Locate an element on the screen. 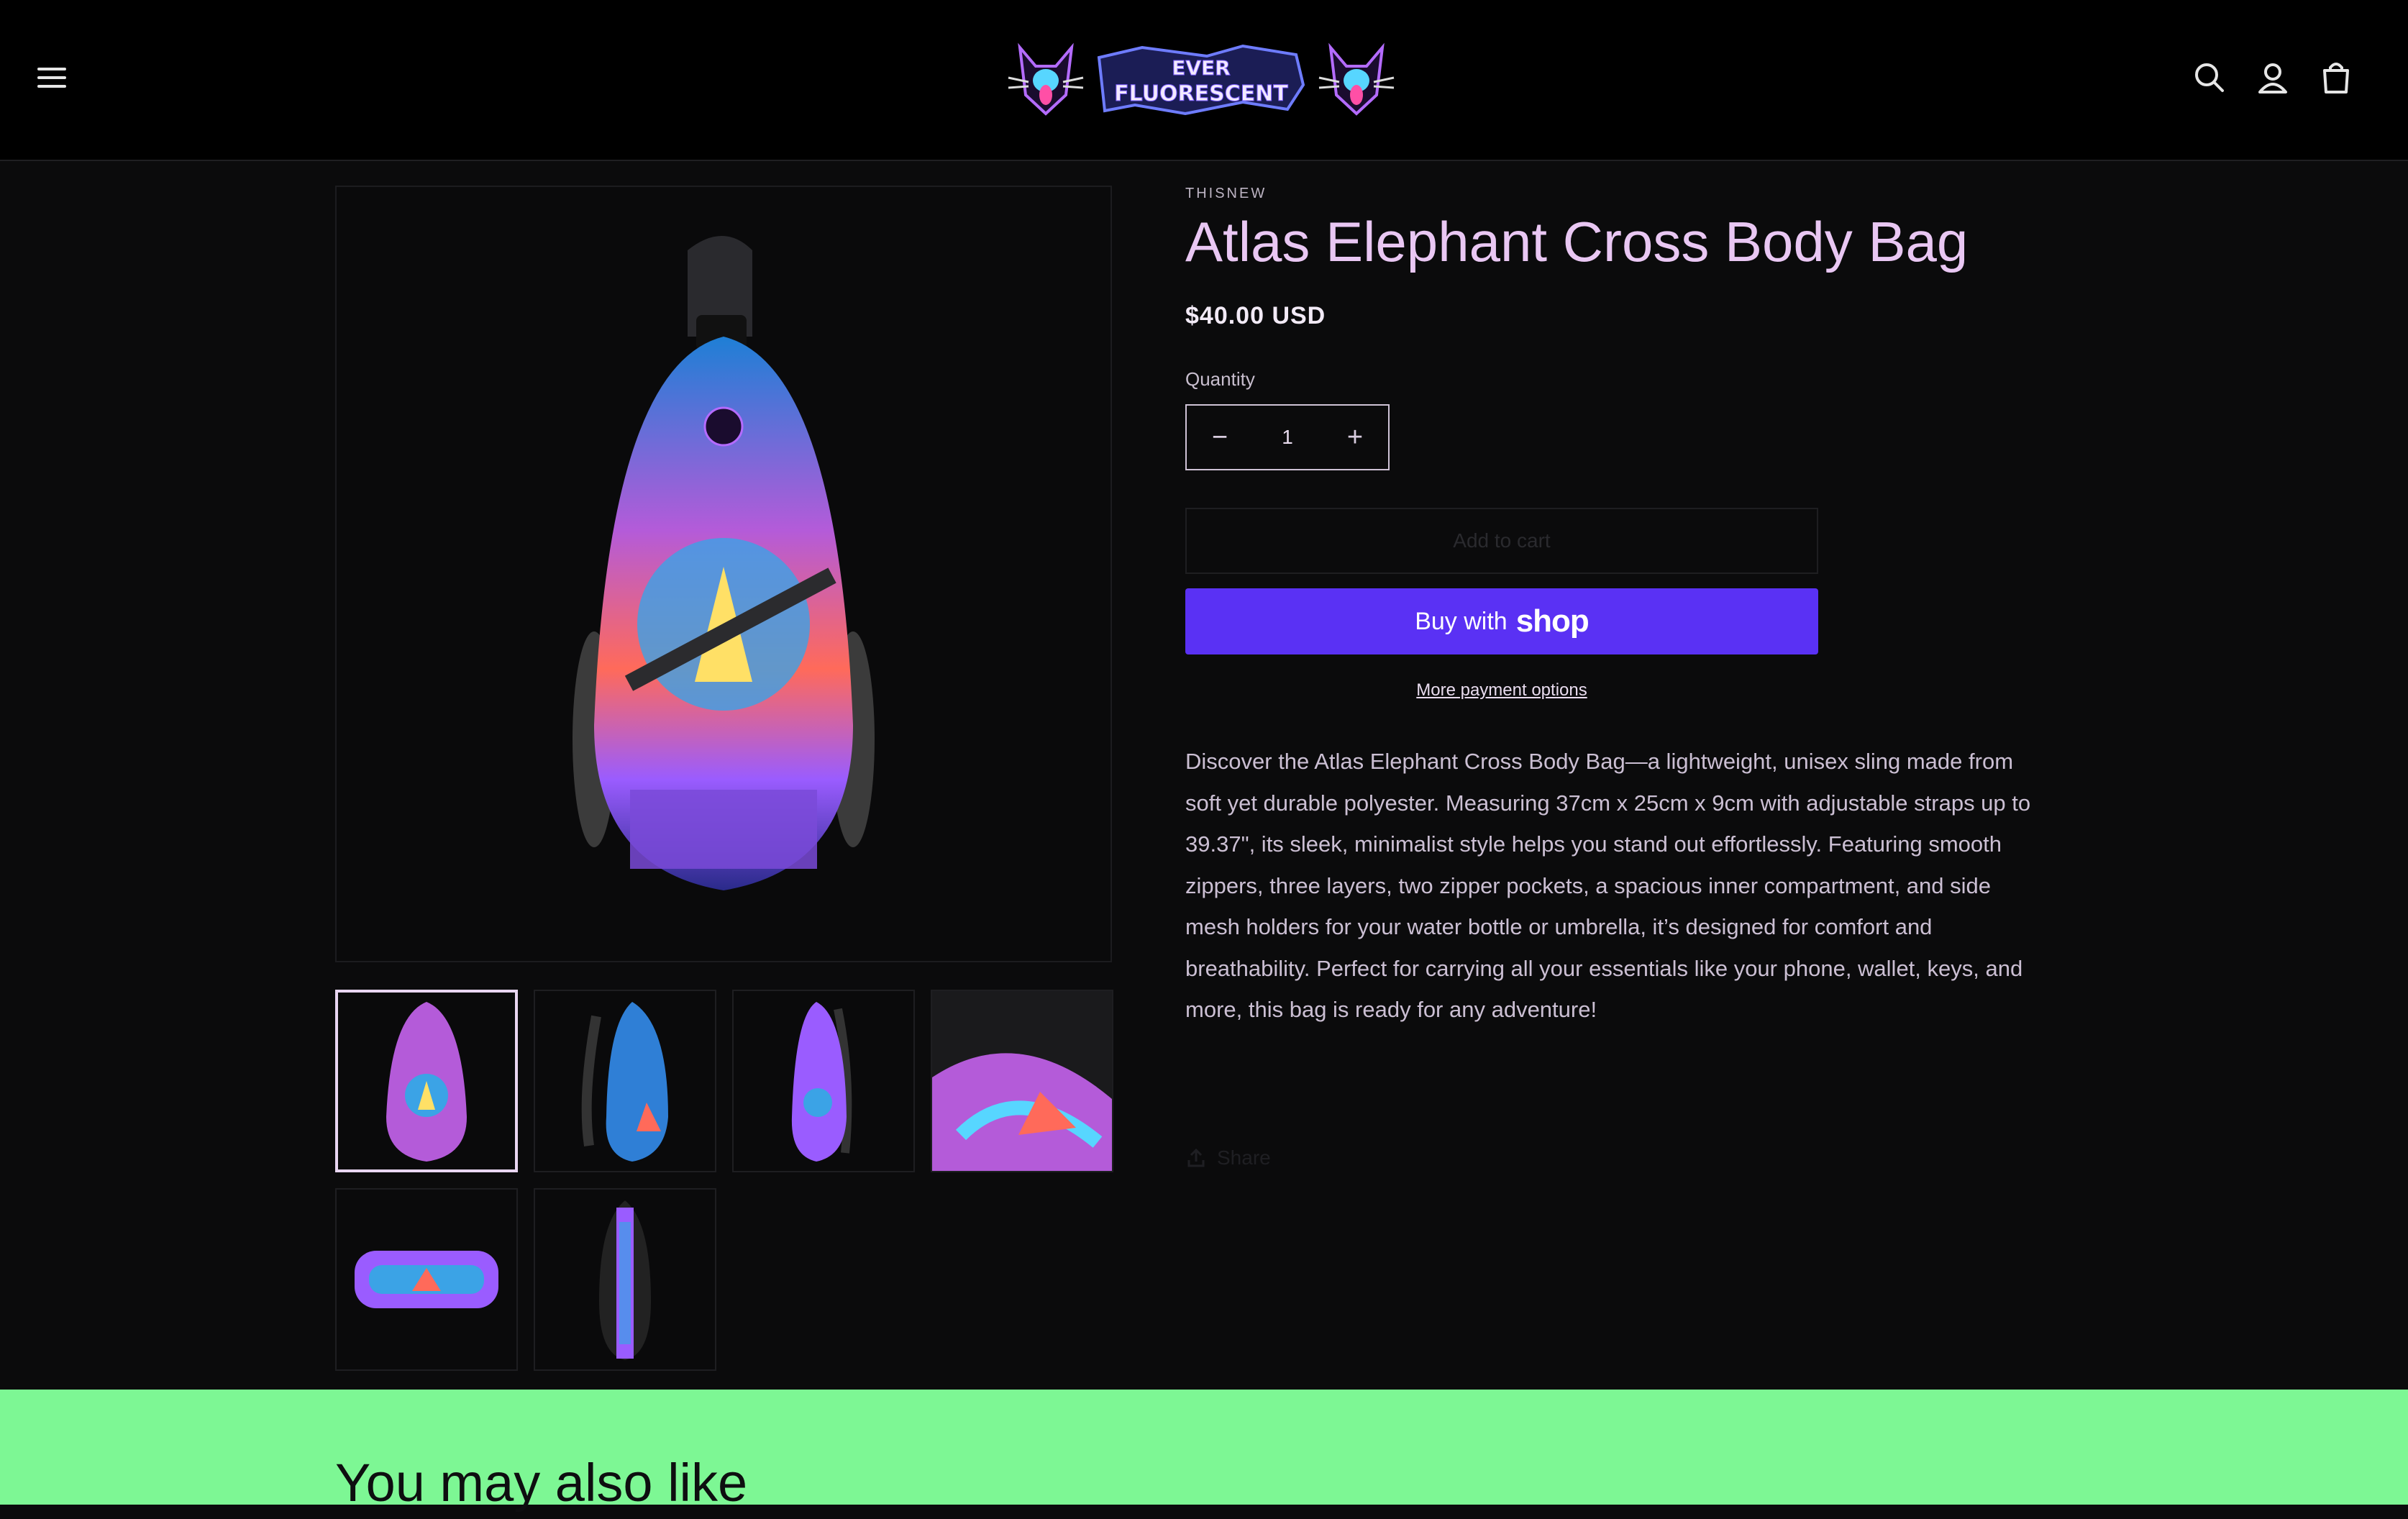  store-logo: EVER FLUORESCENT is located at coordinates (1201, 79).